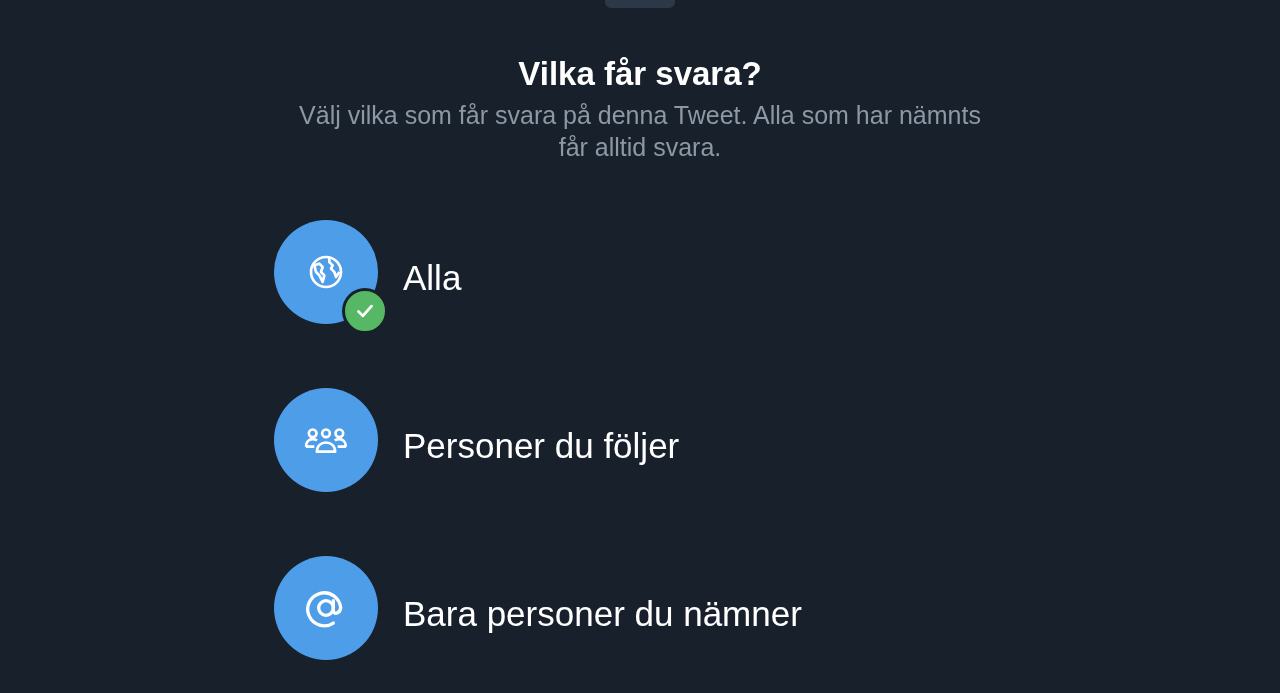  What do you see at coordinates (640, 74) in the screenshot?
I see `dialog-title: Vilka får svara?` at bounding box center [640, 74].